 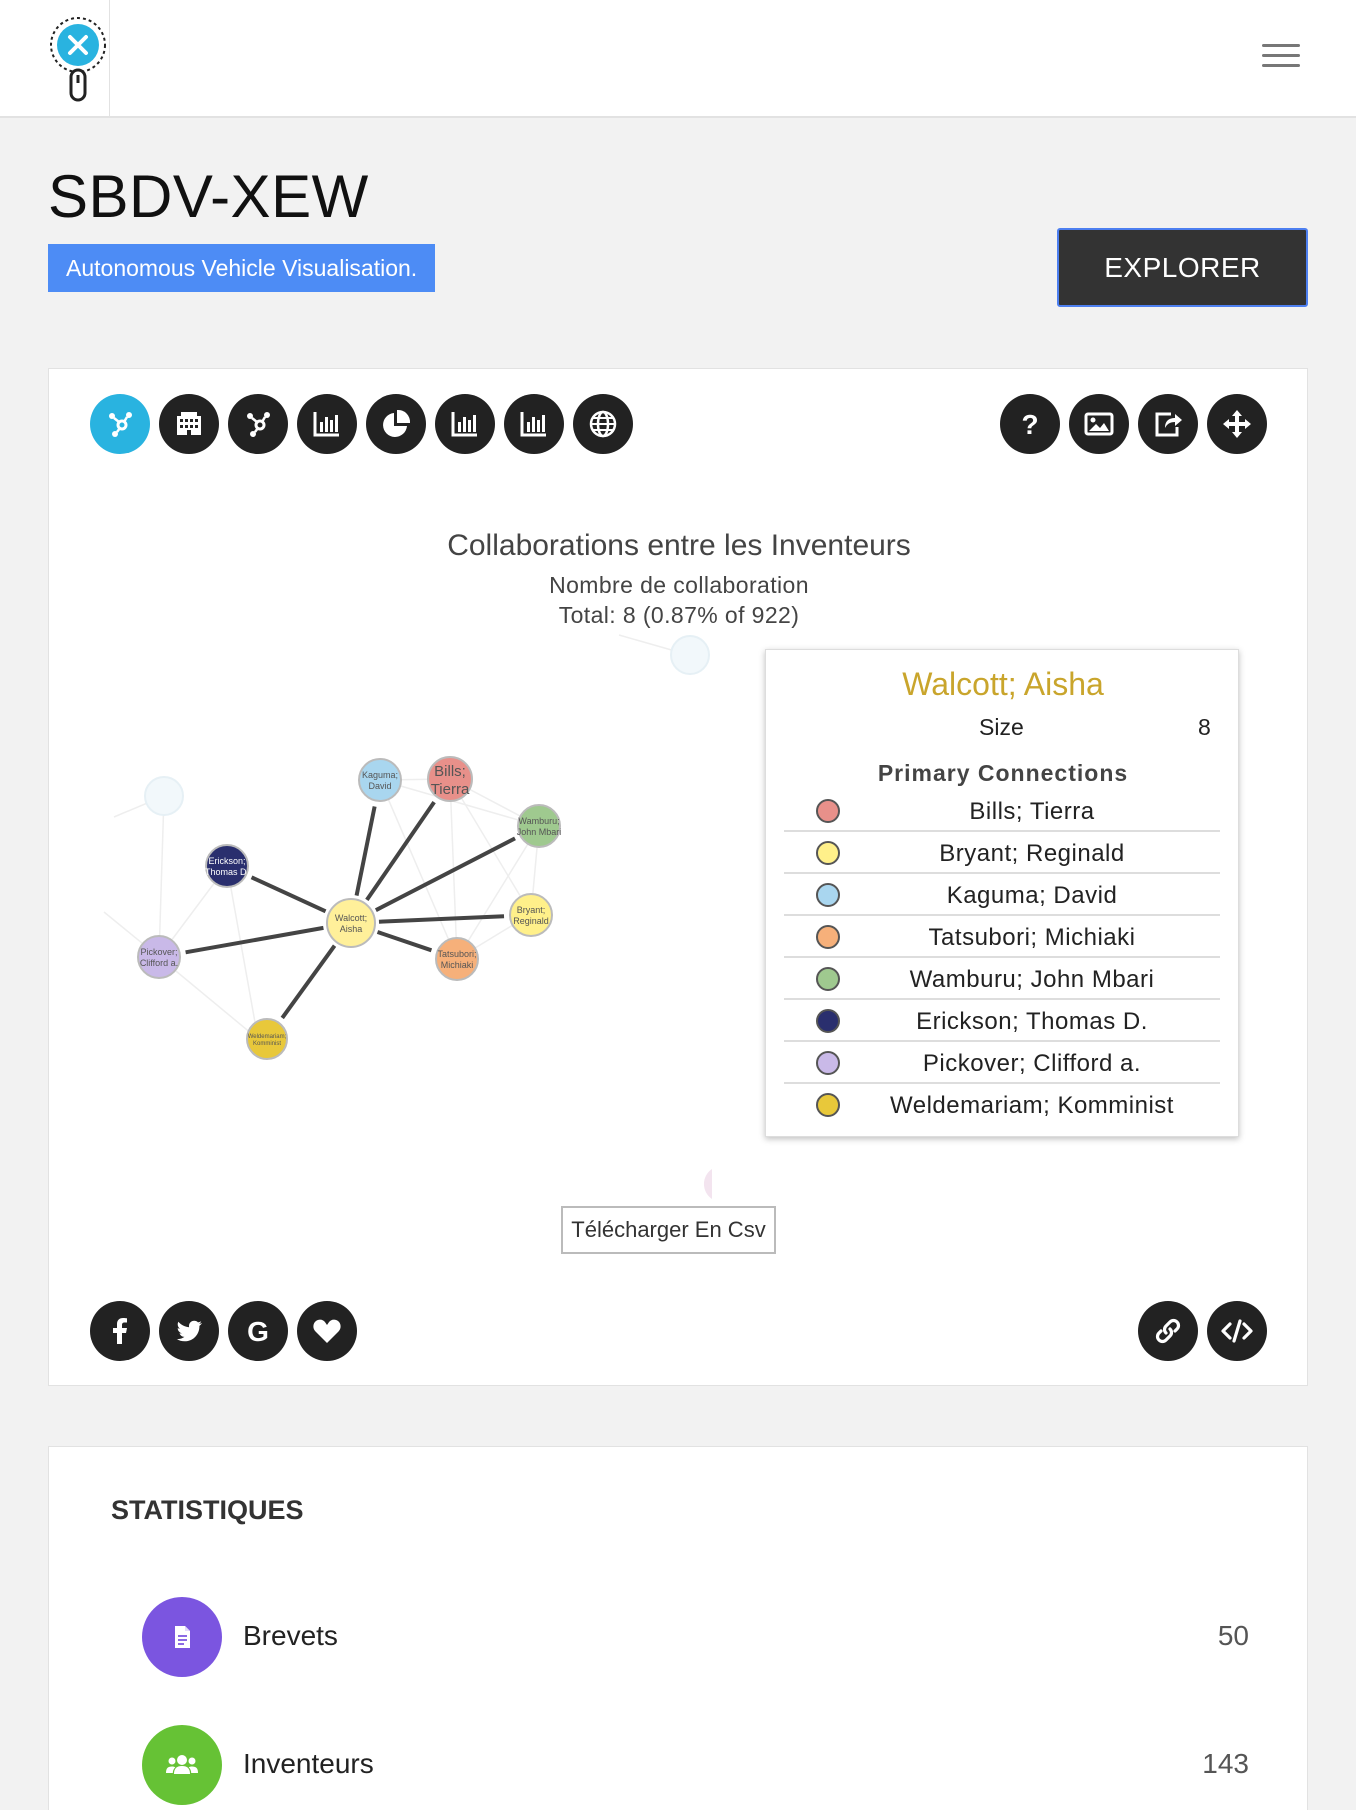 What do you see at coordinates (450, 789) in the screenshot?
I see `node-label: Tierra` at bounding box center [450, 789].